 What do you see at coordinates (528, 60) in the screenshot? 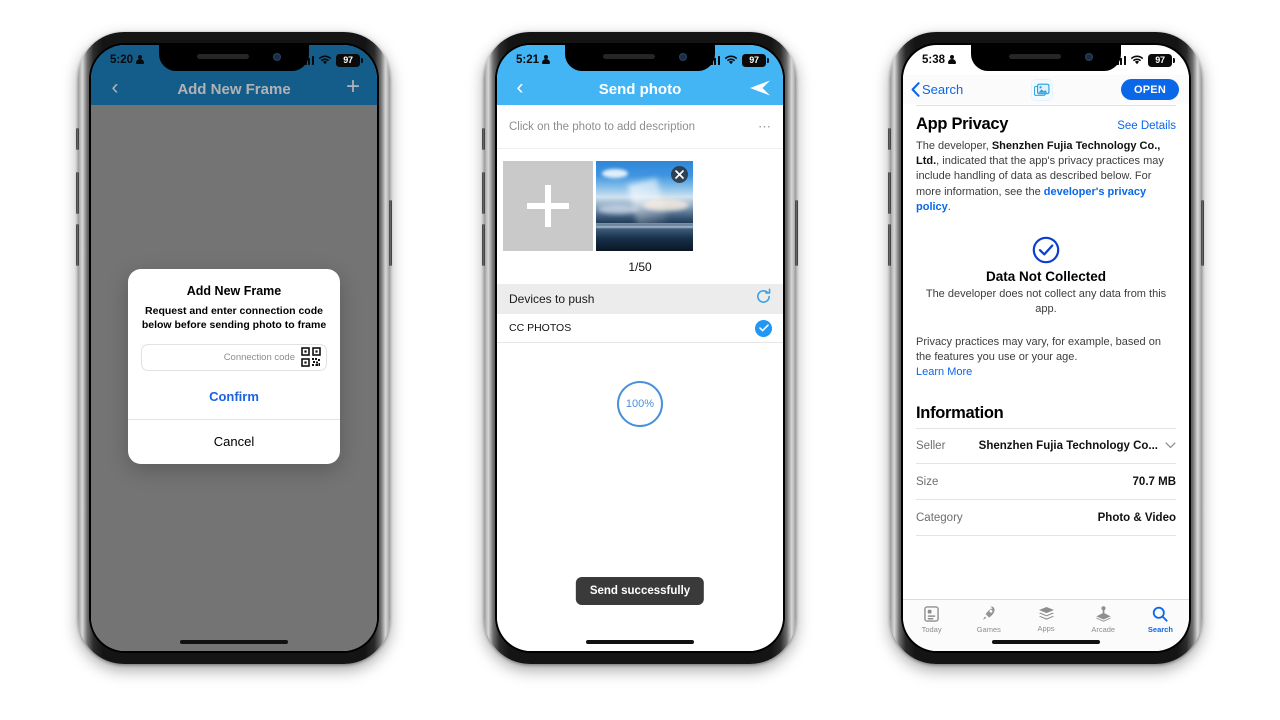
I see `status-time: 5:21` at bounding box center [528, 60].